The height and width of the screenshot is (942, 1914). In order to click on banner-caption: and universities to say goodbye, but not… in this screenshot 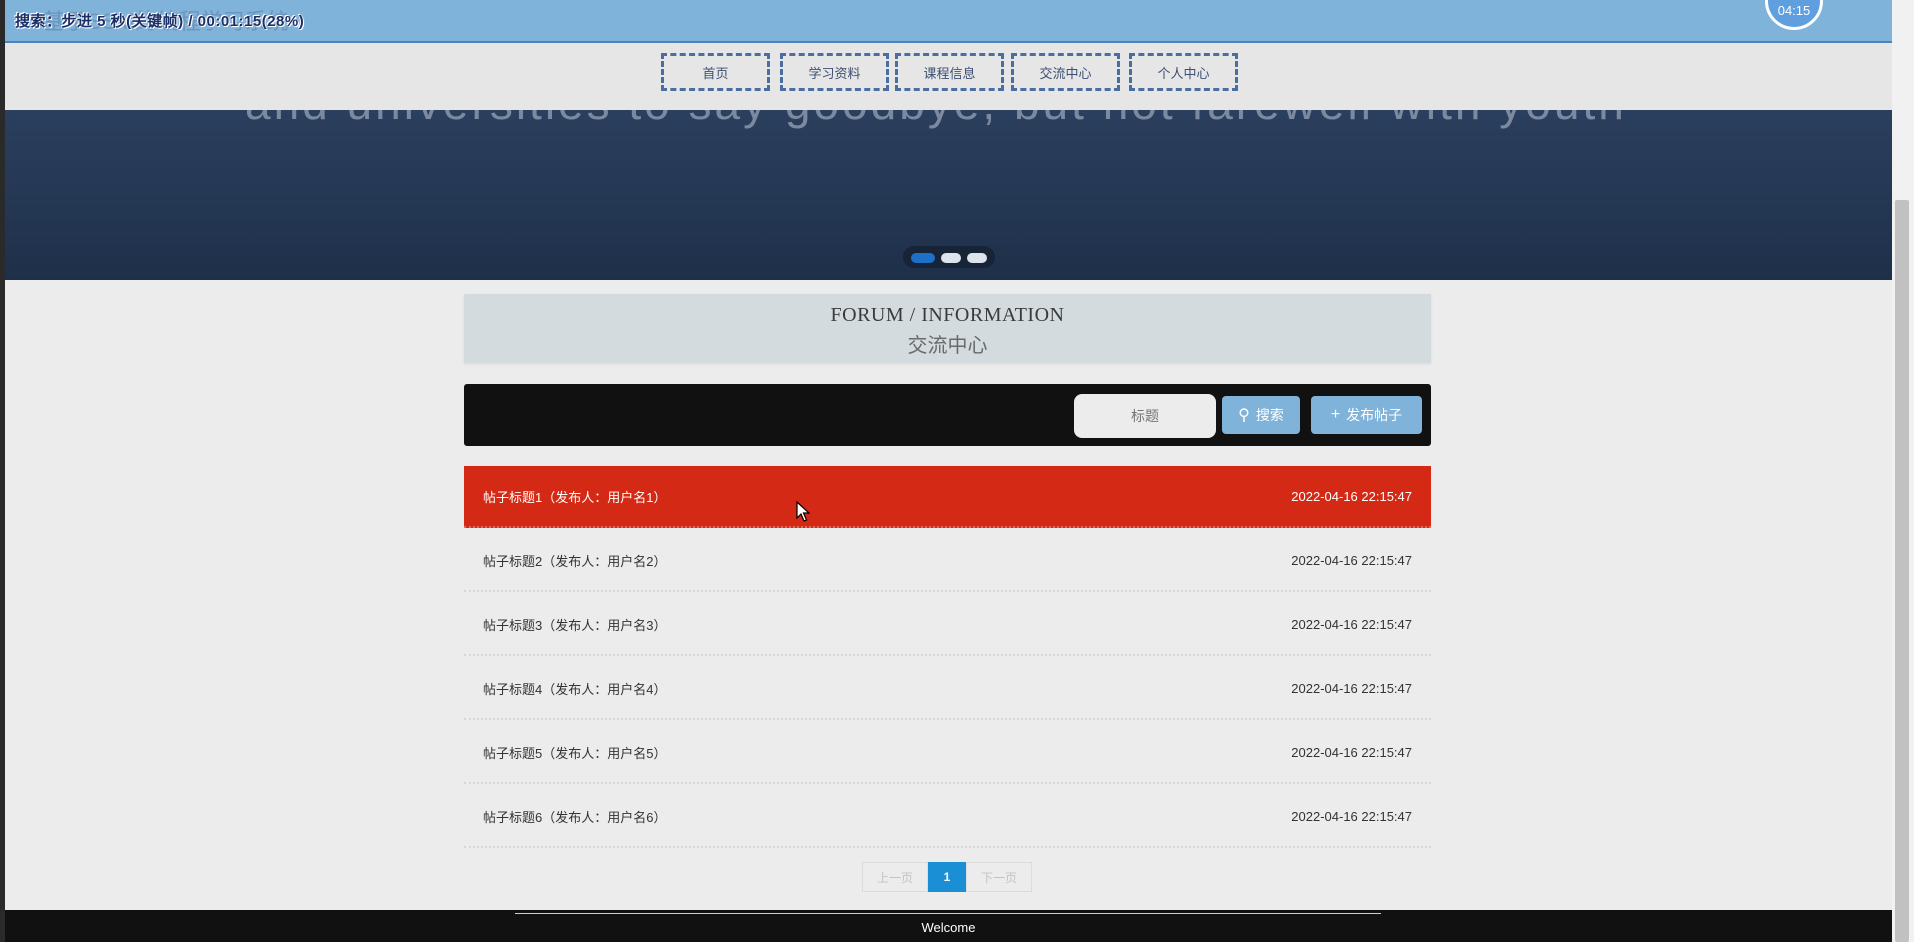, I will do `click(936, 120)`.